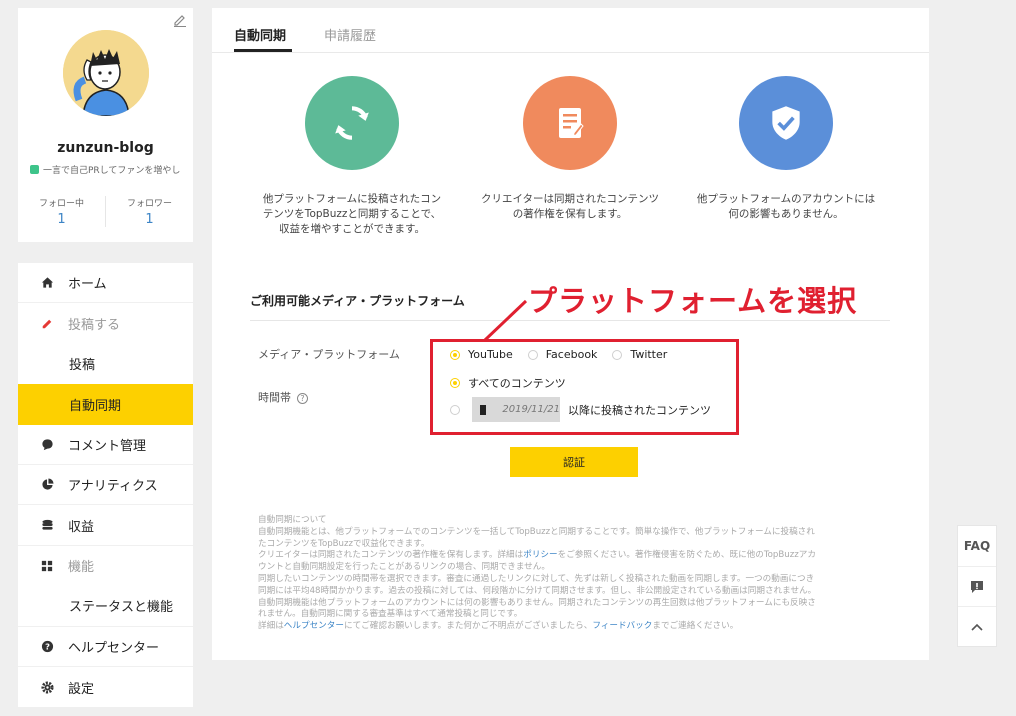 This screenshot has width=1016, height=716. What do you see at coordinates (114, 648) in the screenshot?
I see `sidebar-item-label: ヘルプセンター` at bounding box center [114, 648].